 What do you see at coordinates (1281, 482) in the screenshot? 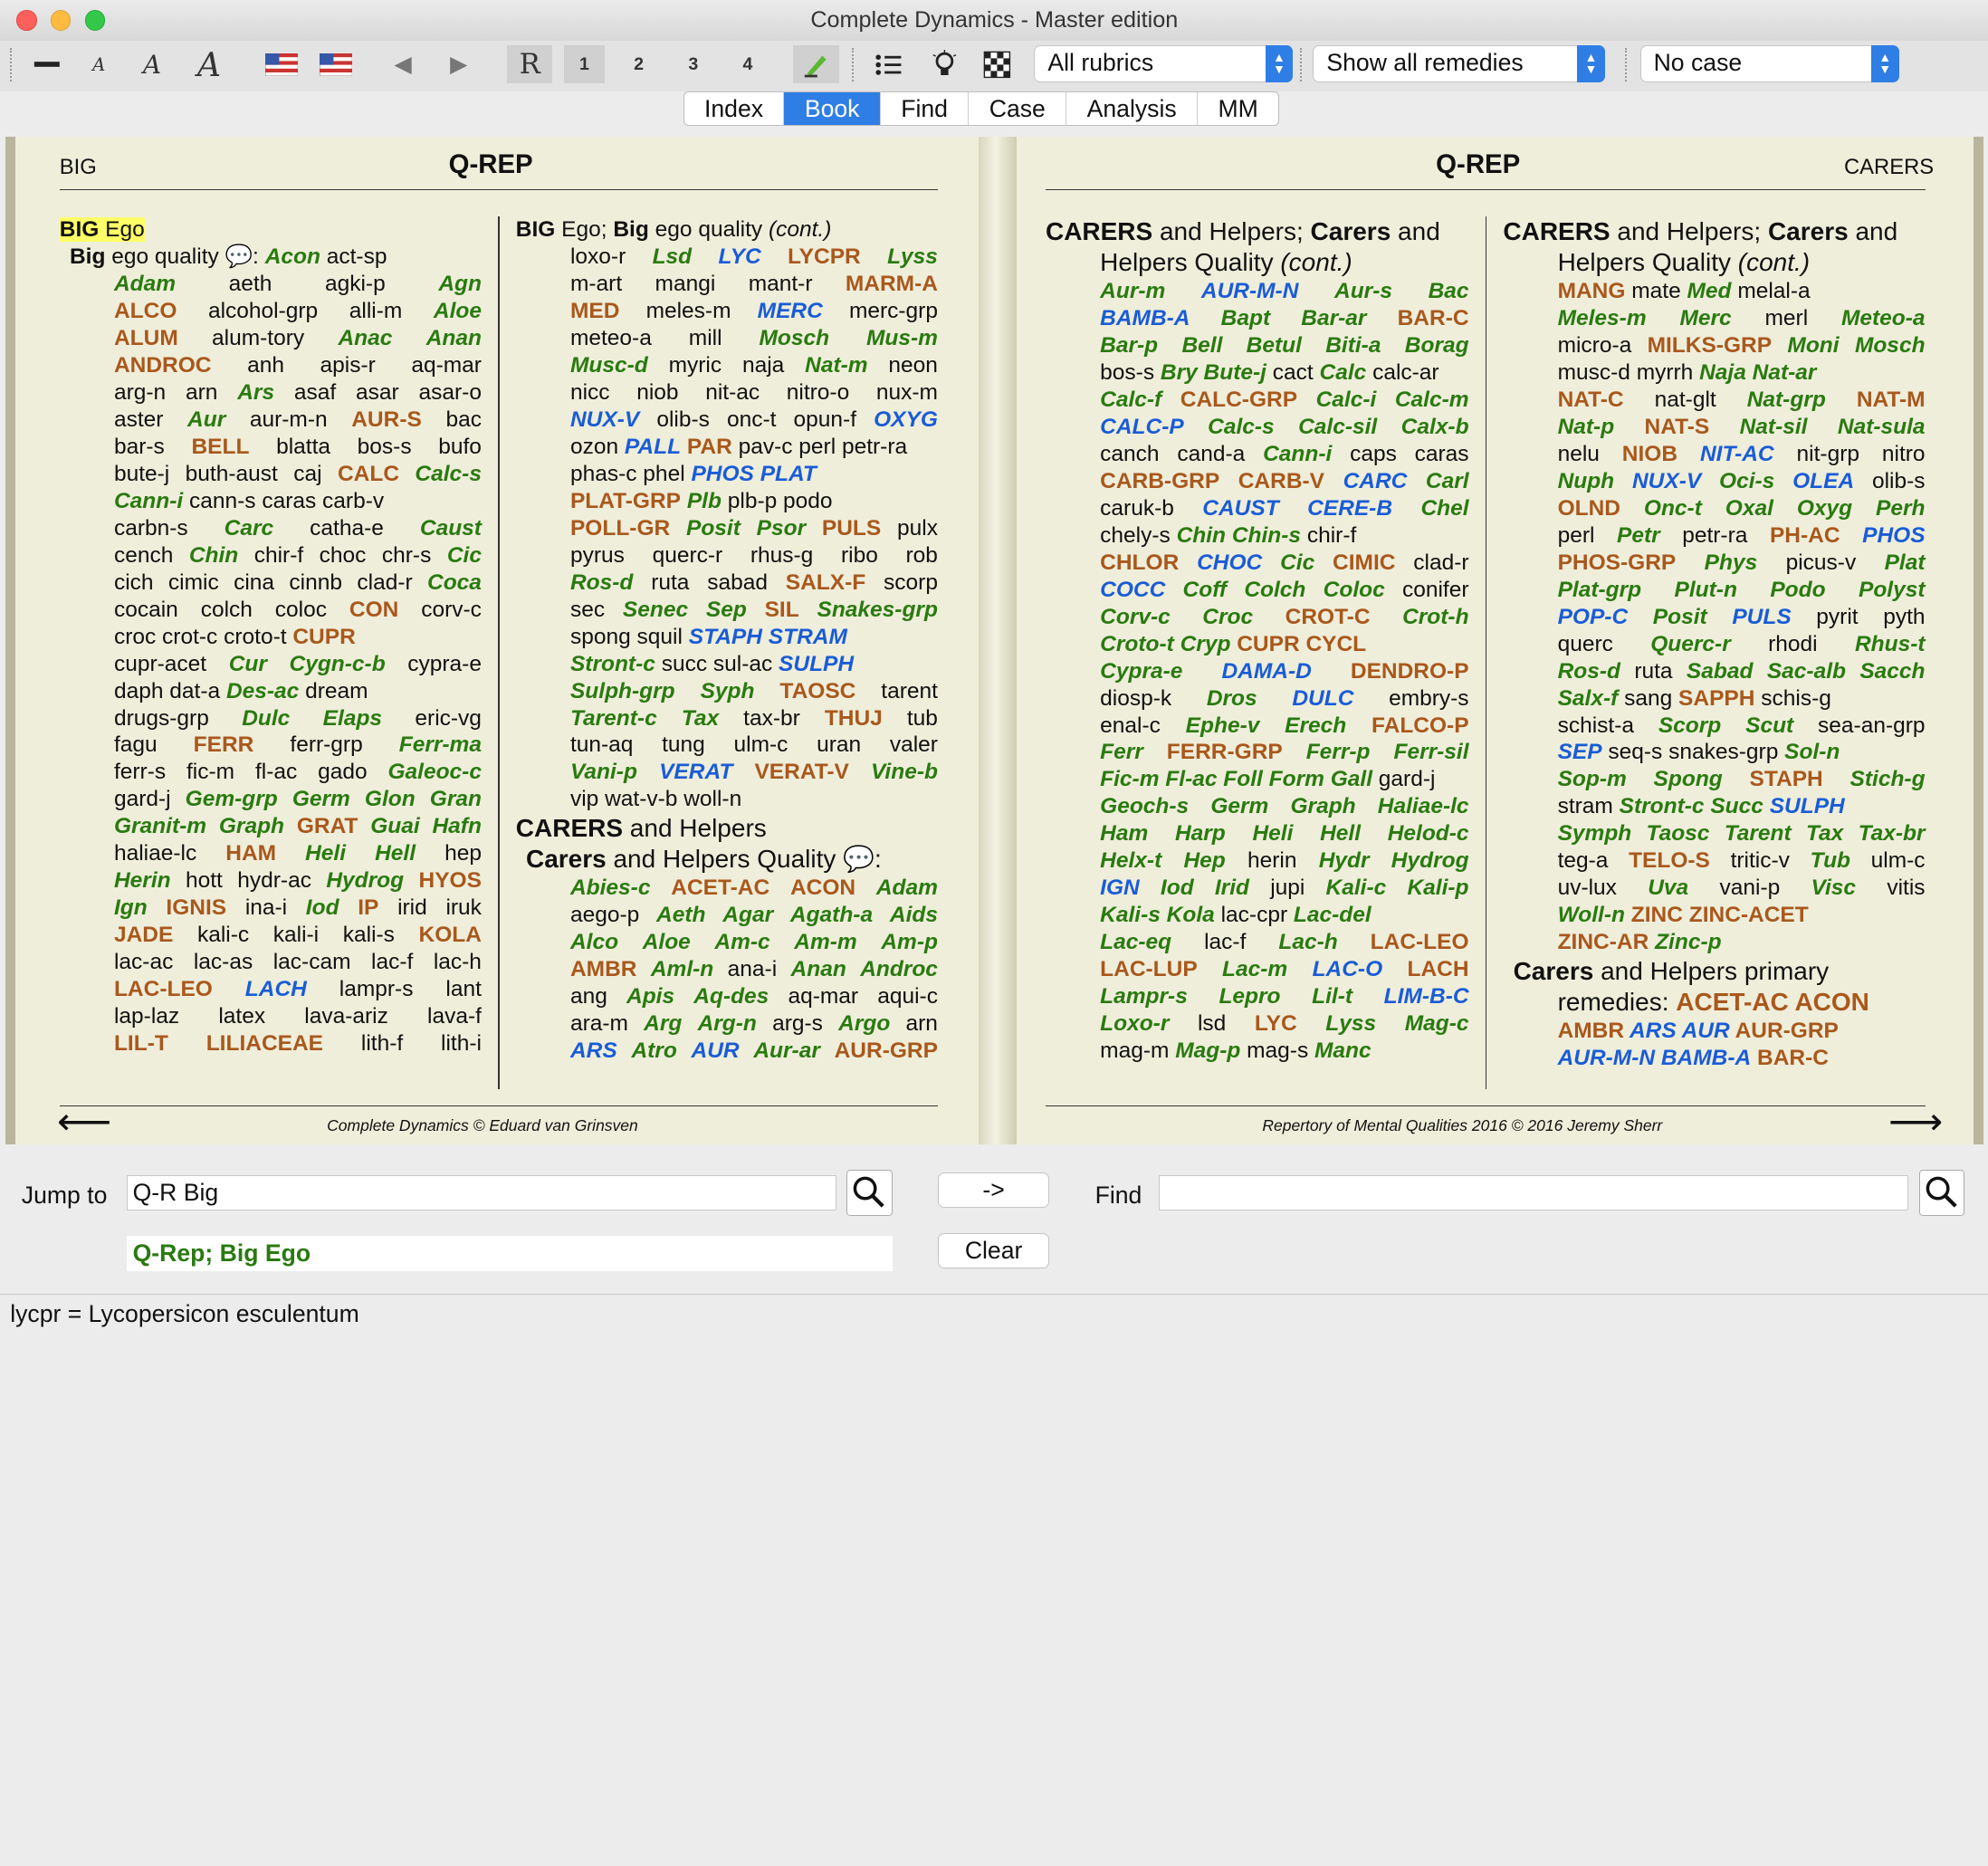
I see `remedy-abbrev: CARB-V` at bounding box center [1281, 482].